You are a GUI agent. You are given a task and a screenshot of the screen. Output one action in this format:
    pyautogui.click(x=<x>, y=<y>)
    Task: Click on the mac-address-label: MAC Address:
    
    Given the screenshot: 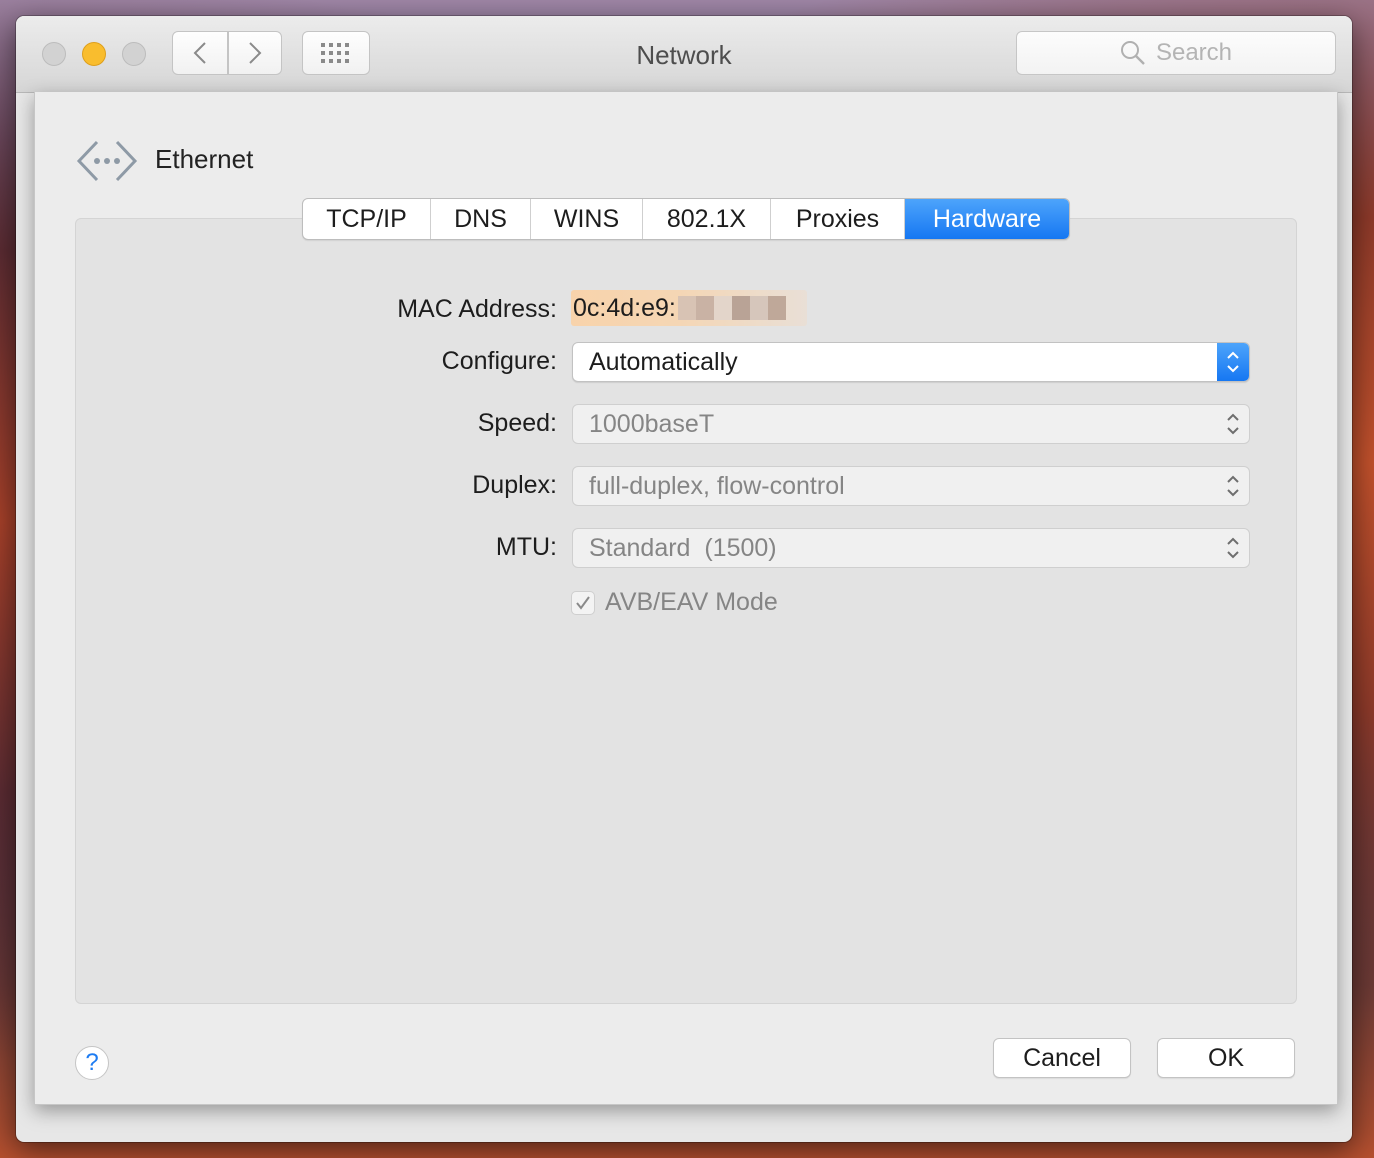 What is the action you would take?
    pyautogui.click(x=477, y=309)
    